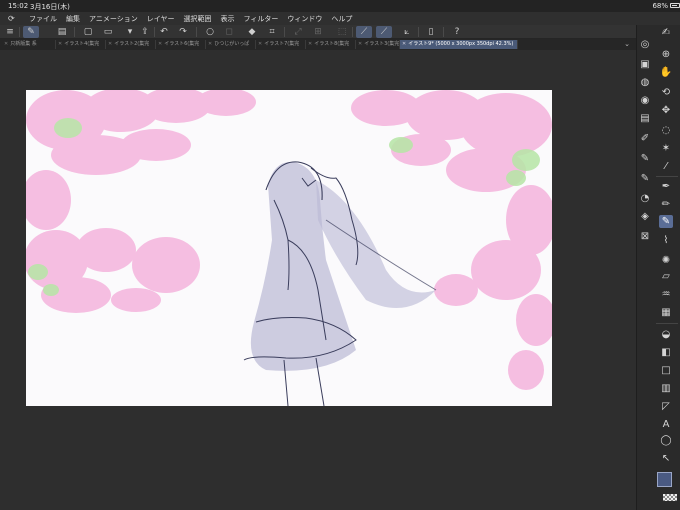 Image resolution: width=680 pixels, height=510 pixels. Describe the element at coordinates (666, 186) in the screenshot. I see `pen-icon: ✒` at that location.